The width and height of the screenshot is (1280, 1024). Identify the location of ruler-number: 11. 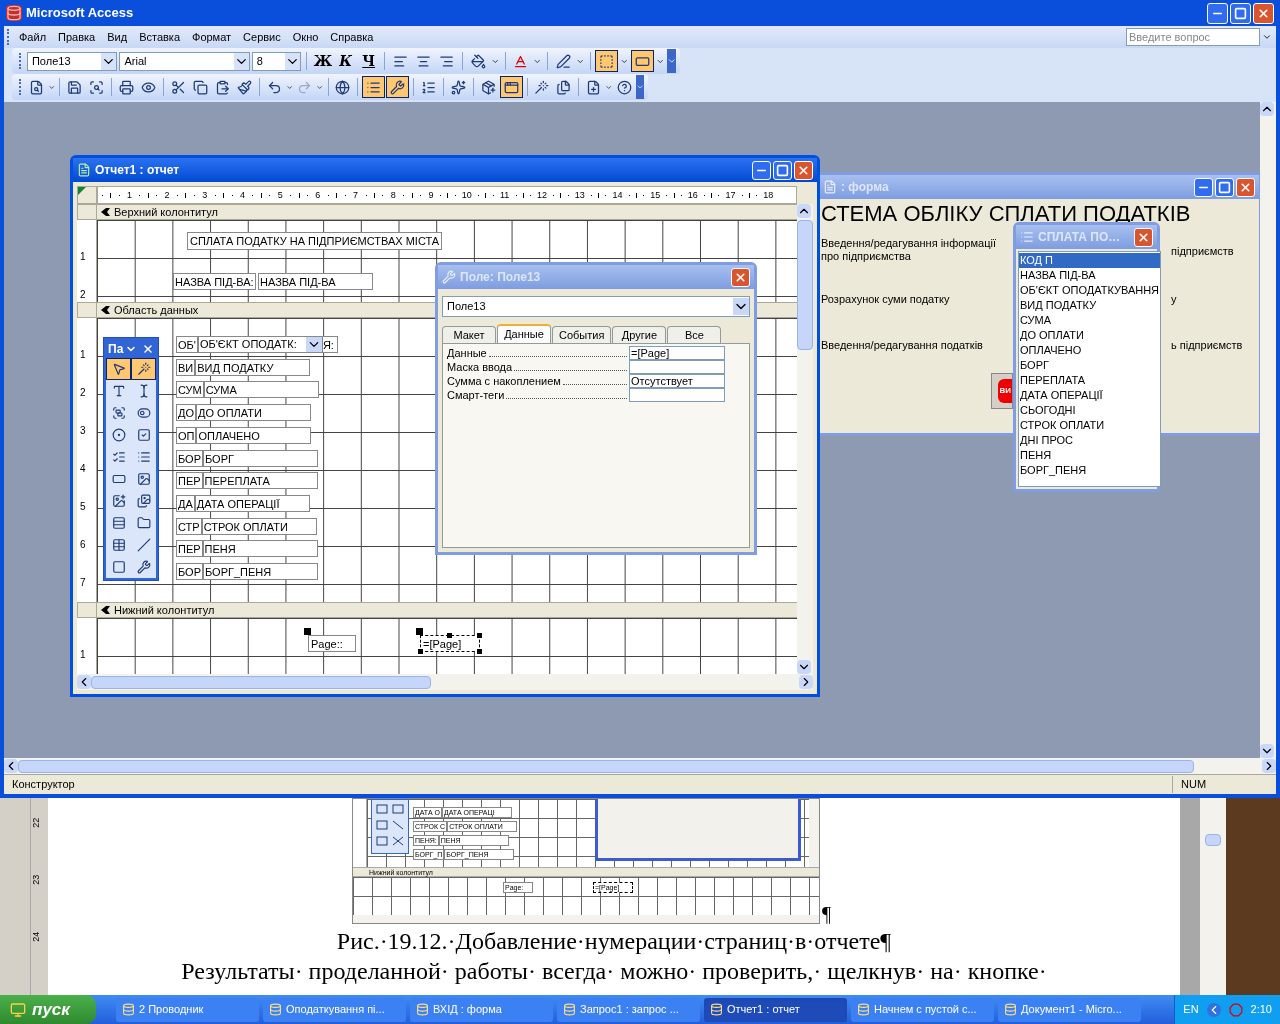
(505, 195).